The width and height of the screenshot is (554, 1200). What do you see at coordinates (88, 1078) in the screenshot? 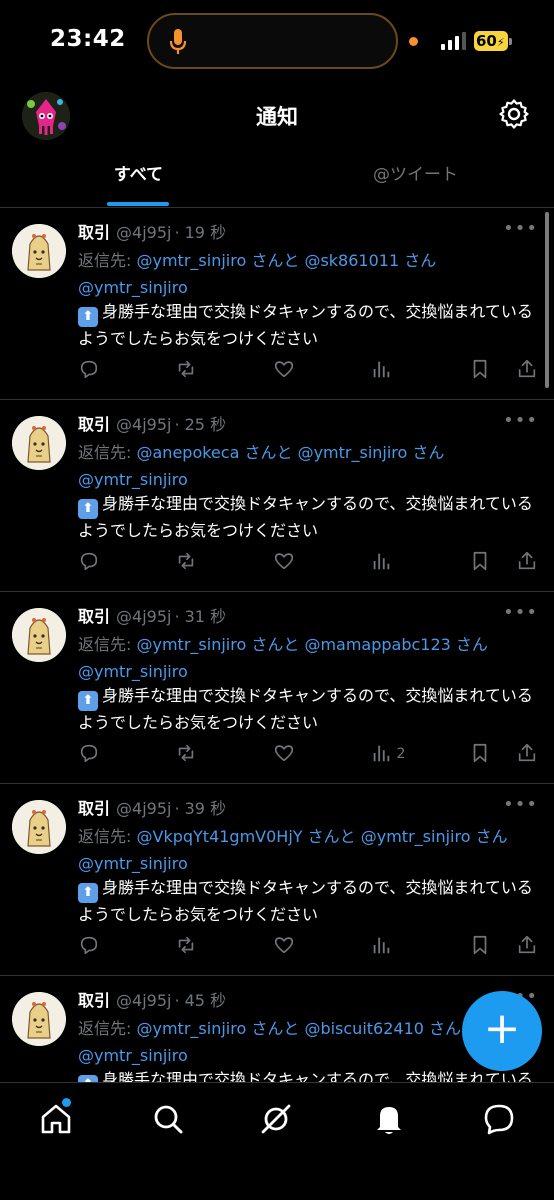
I see `up-arrow-icon: ⬆` at bounding box center [88, 1078].